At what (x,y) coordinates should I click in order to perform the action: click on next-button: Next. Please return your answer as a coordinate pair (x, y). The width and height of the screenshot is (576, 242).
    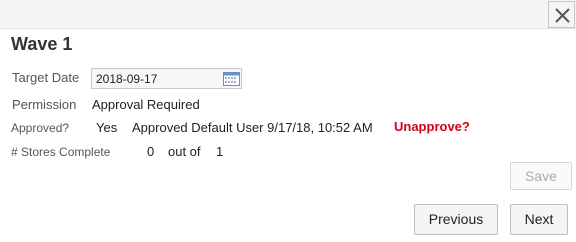
    Looking at the image, I should click on (539, 219).